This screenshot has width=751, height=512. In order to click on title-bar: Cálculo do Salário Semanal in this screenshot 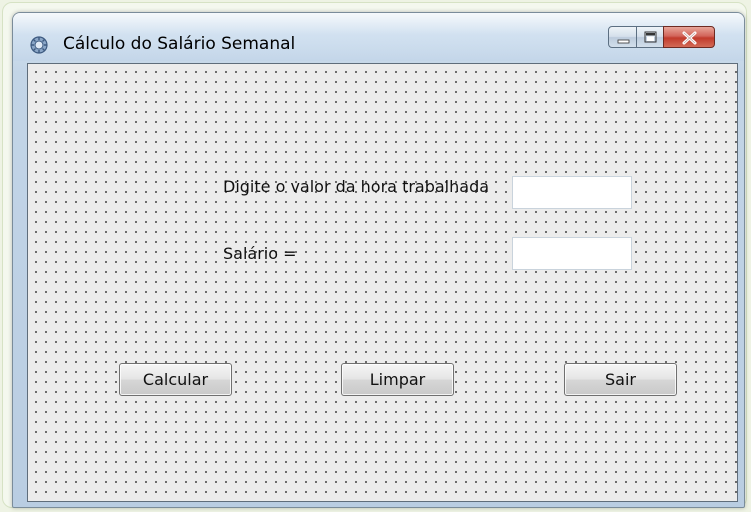, I will do `click(378, 37)`.